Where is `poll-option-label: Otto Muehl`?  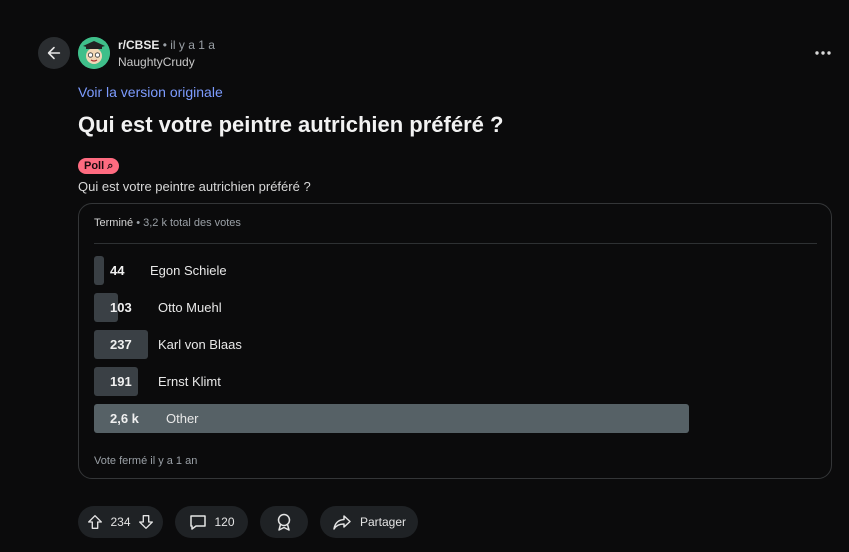 poll-option-label: Otto Muehl is located at coordinates (190, 307).